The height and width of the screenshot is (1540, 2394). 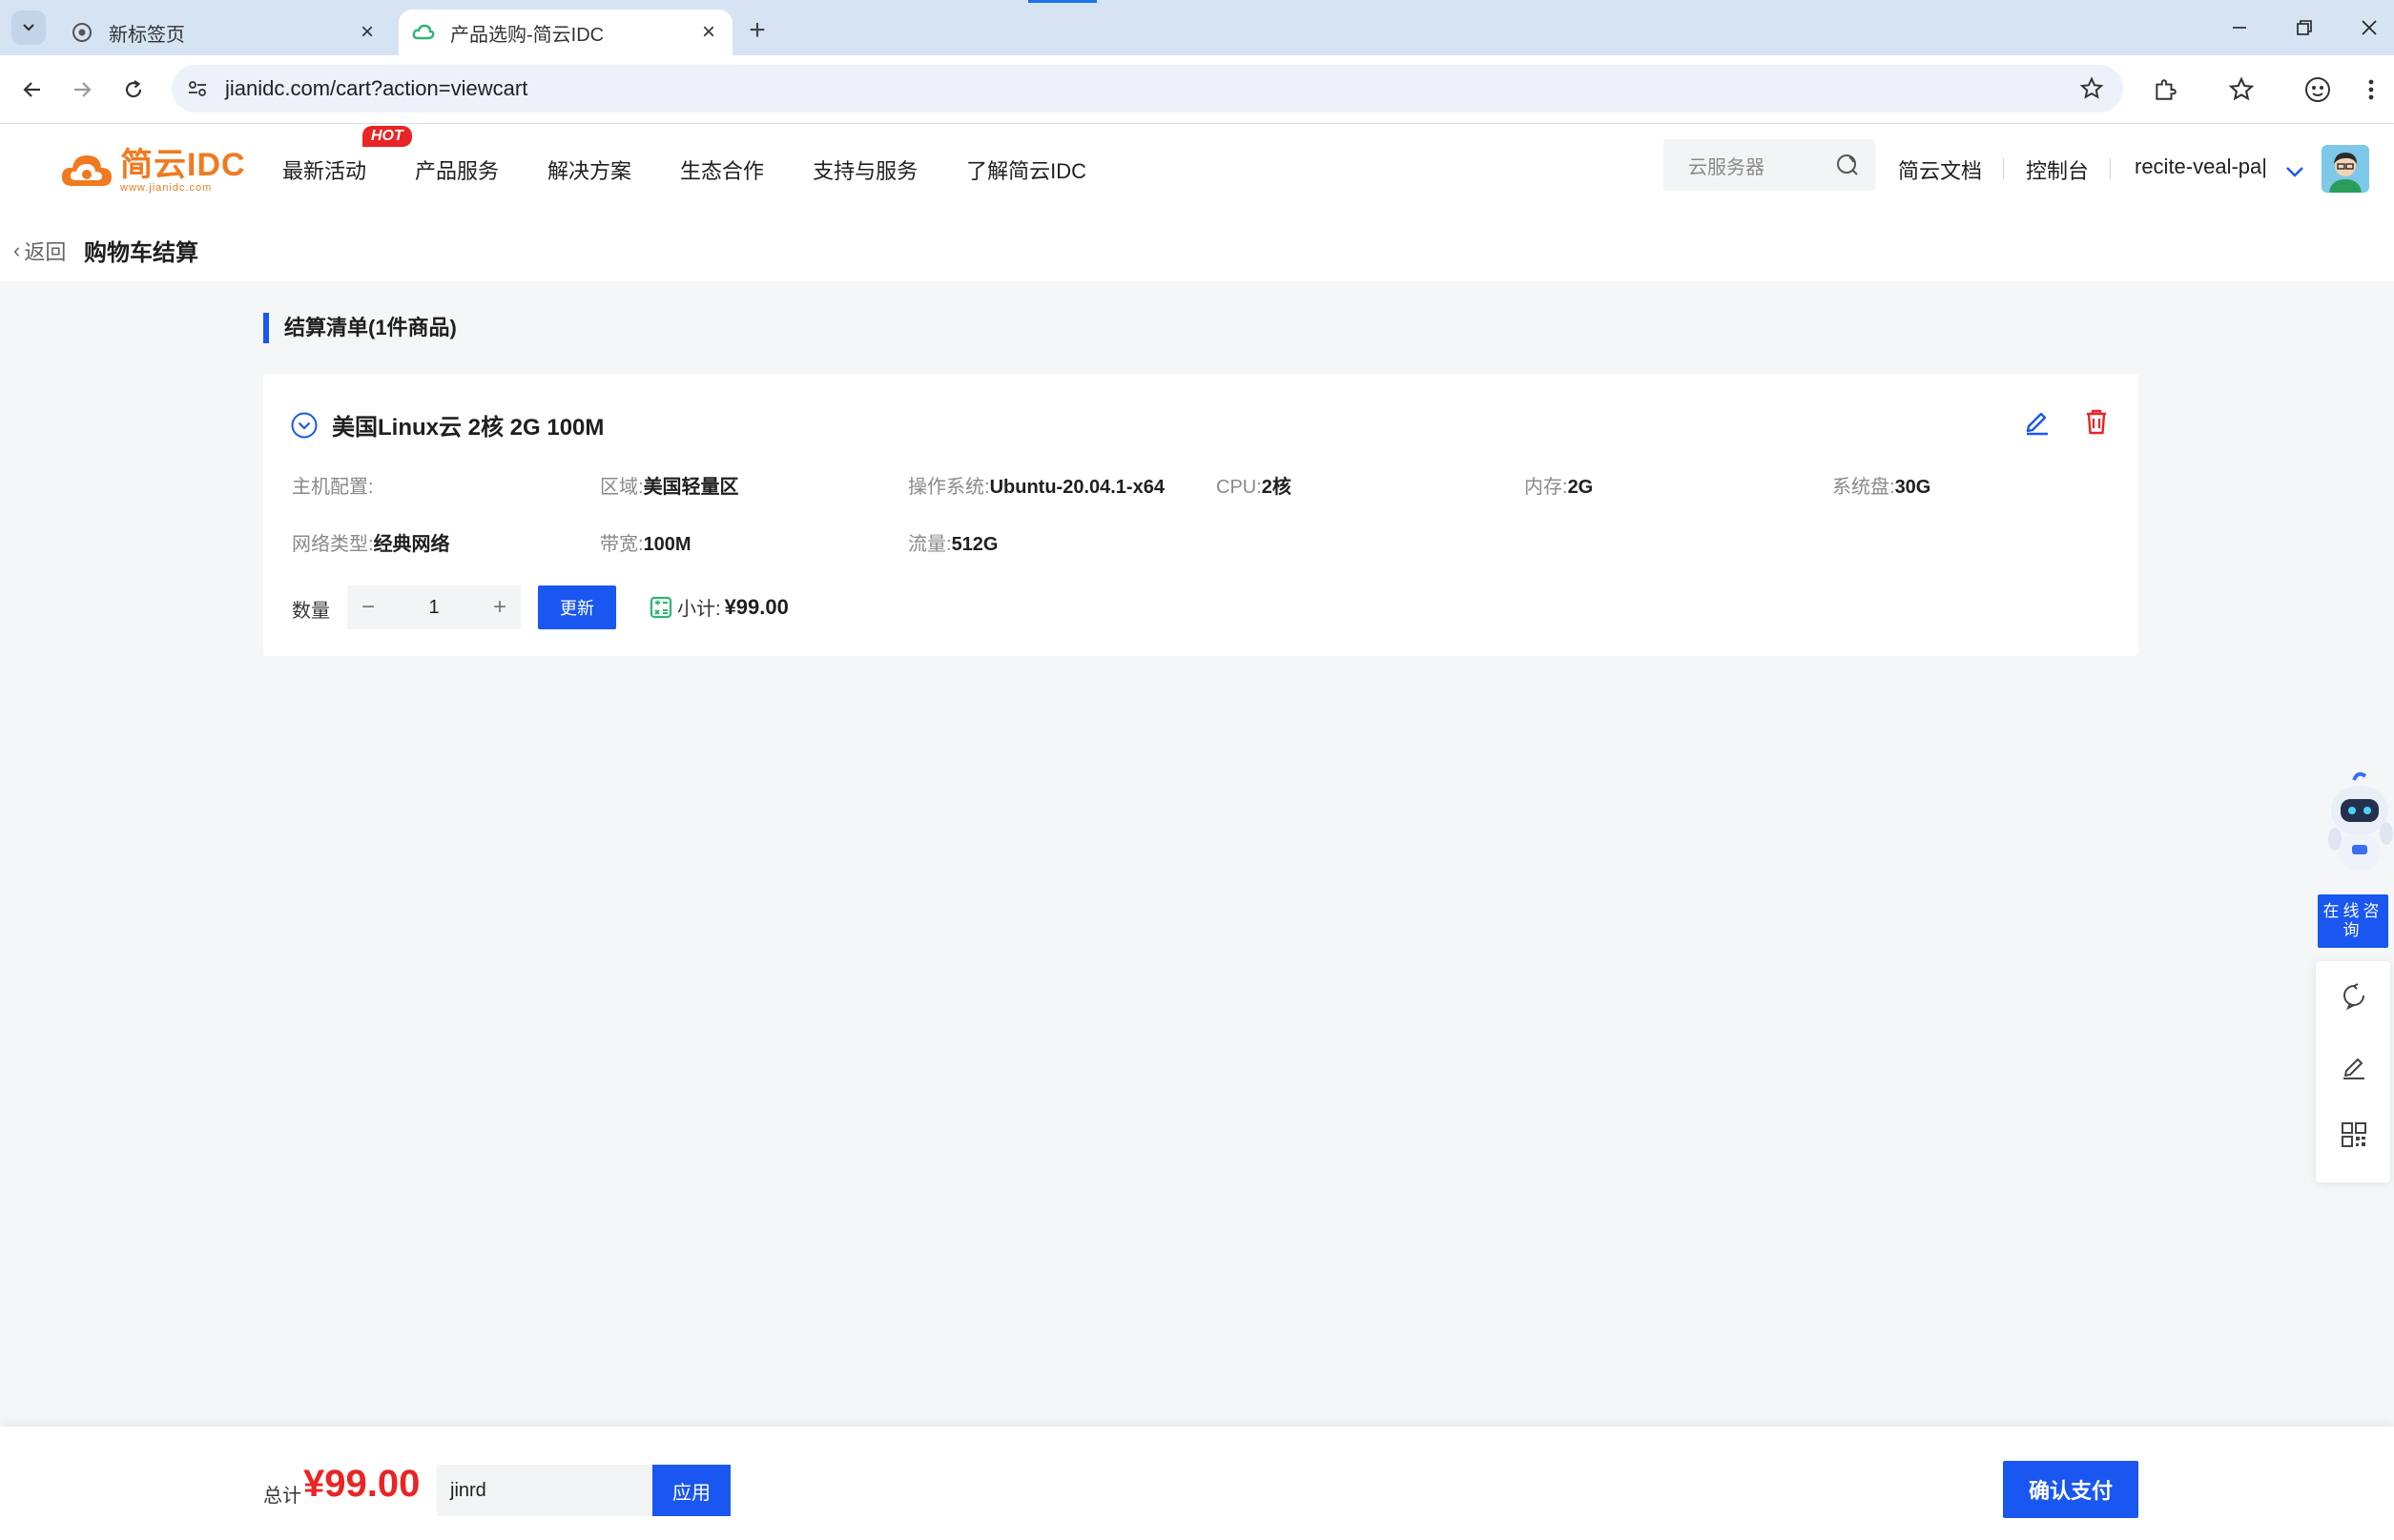 What do you see at coordinates (347, 155) in the screenshot?
I see `nav-item-latest-events: 最新活动 HOT` at bounding box center [347, 155].